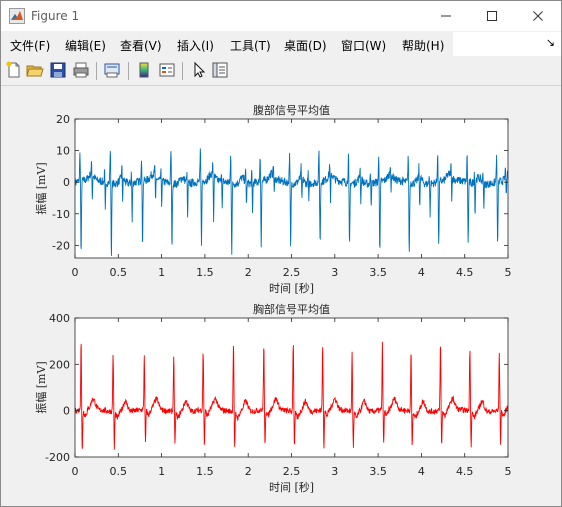 The width and height of the screenshot is (562, 507). I want to click on y-tick-label: -20, so click(61, 245).